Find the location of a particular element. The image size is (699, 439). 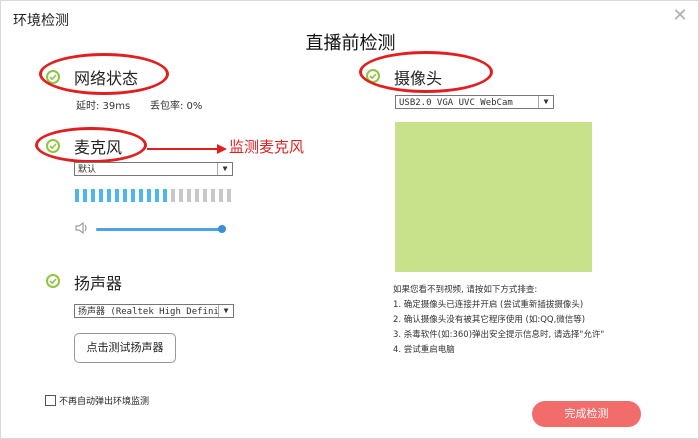

speaker-select-value: 扬声器 (Realtek High Definition is located at coordinates (156, 312).